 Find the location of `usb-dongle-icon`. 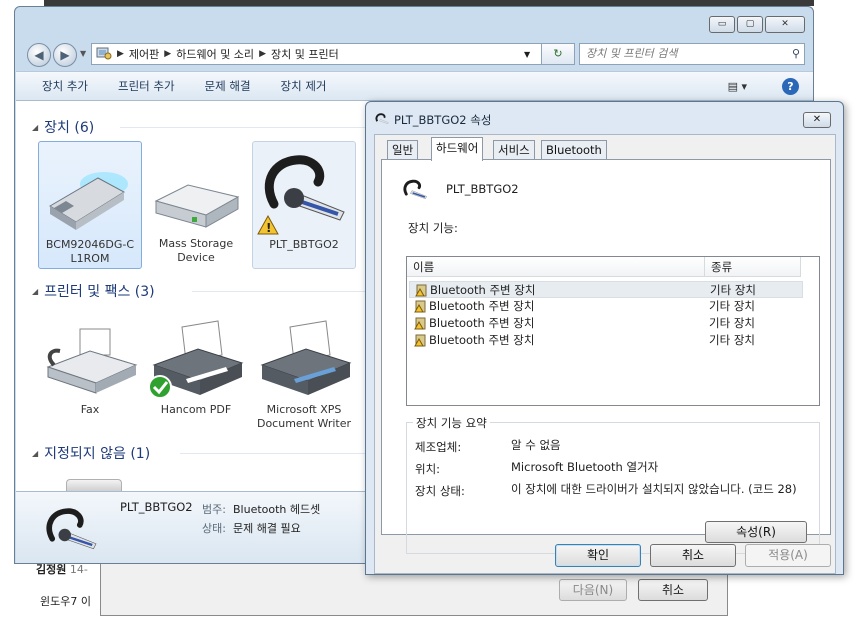

usb-dongle-icon is located at coordinates (90, 190).